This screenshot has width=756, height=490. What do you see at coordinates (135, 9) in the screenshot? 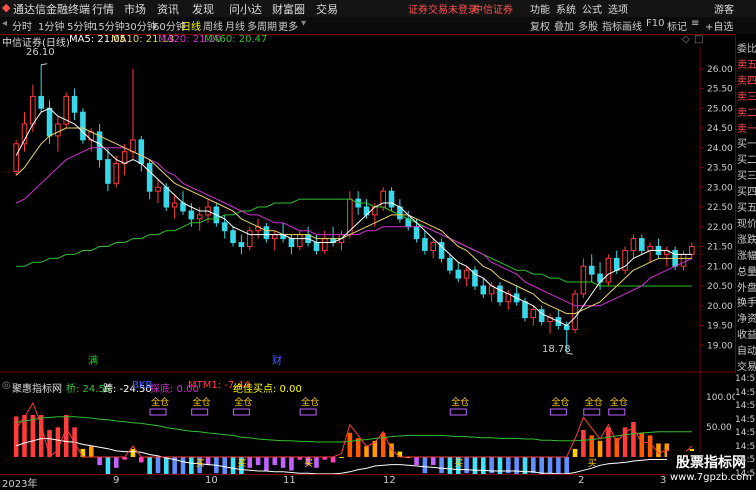
I see `menu-item-market: 市场` at bounding box center [135, 9].